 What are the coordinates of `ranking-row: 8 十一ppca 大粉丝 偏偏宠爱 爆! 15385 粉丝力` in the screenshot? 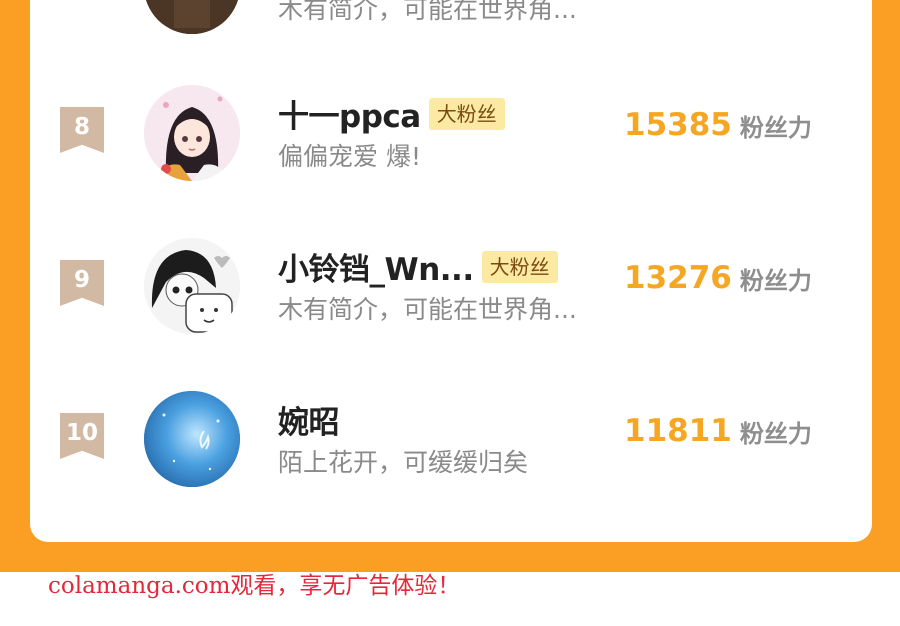 It's located at (451, 135).